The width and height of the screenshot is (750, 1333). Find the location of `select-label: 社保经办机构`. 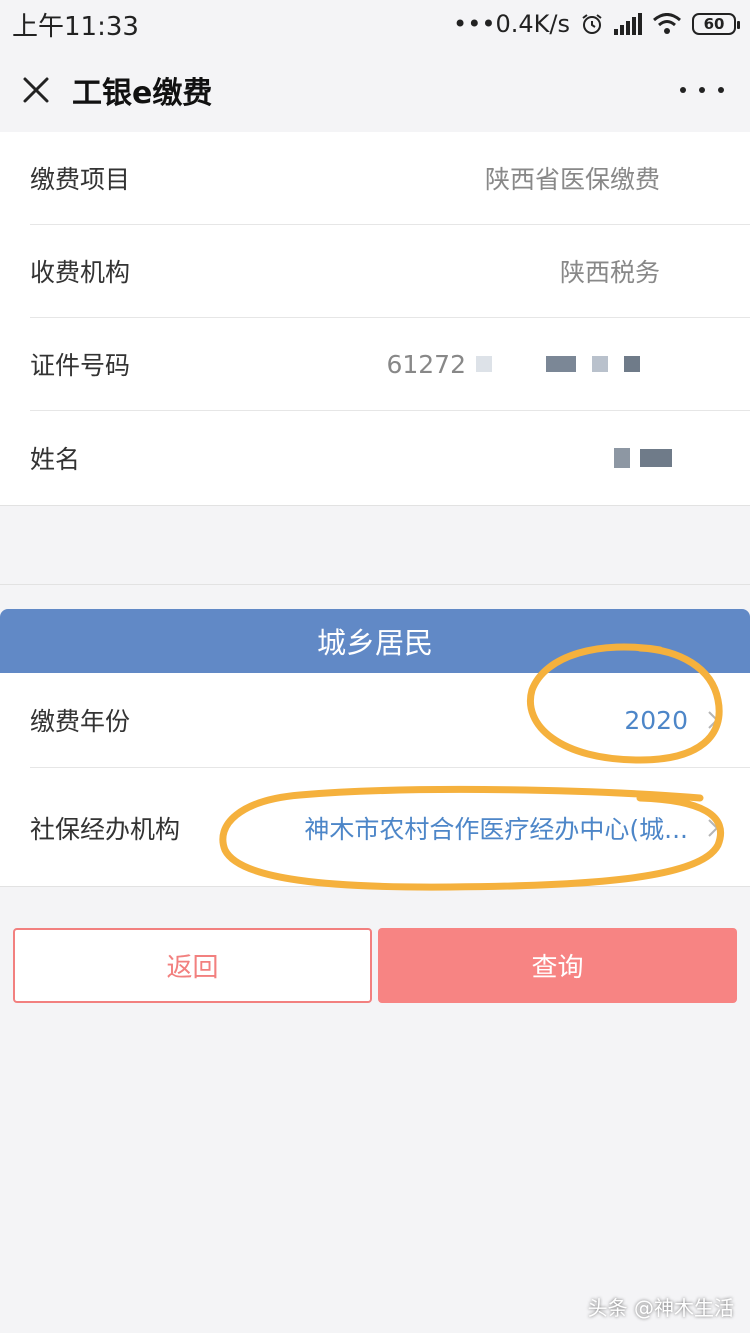

select-label: 社保经办机构 is located at coordinates (105, 829).